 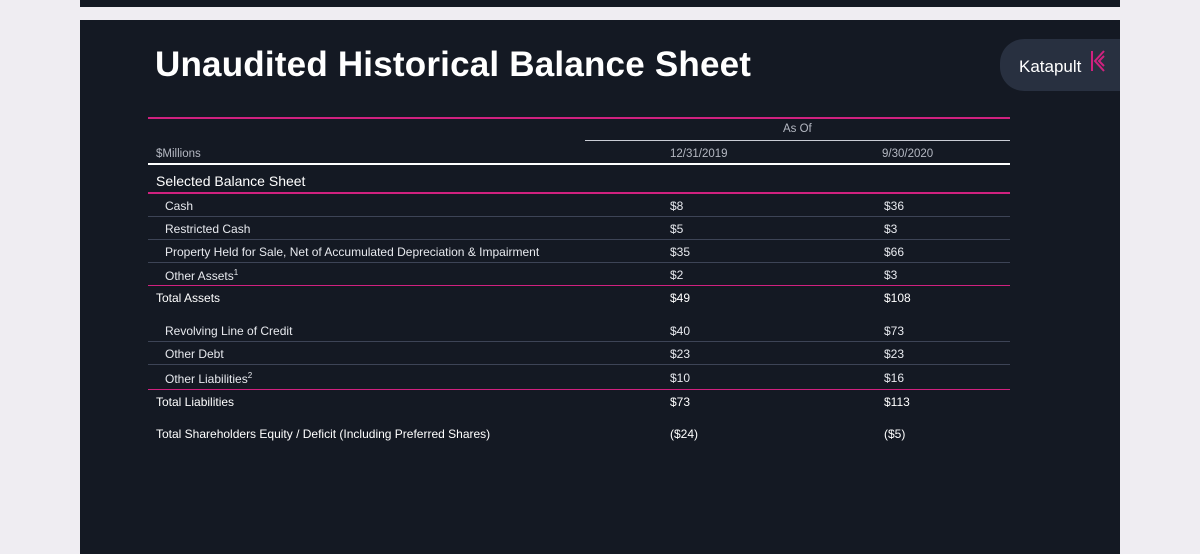 I want to click on column-header-2019: 12/31/2019, so click(x=699, y=154).